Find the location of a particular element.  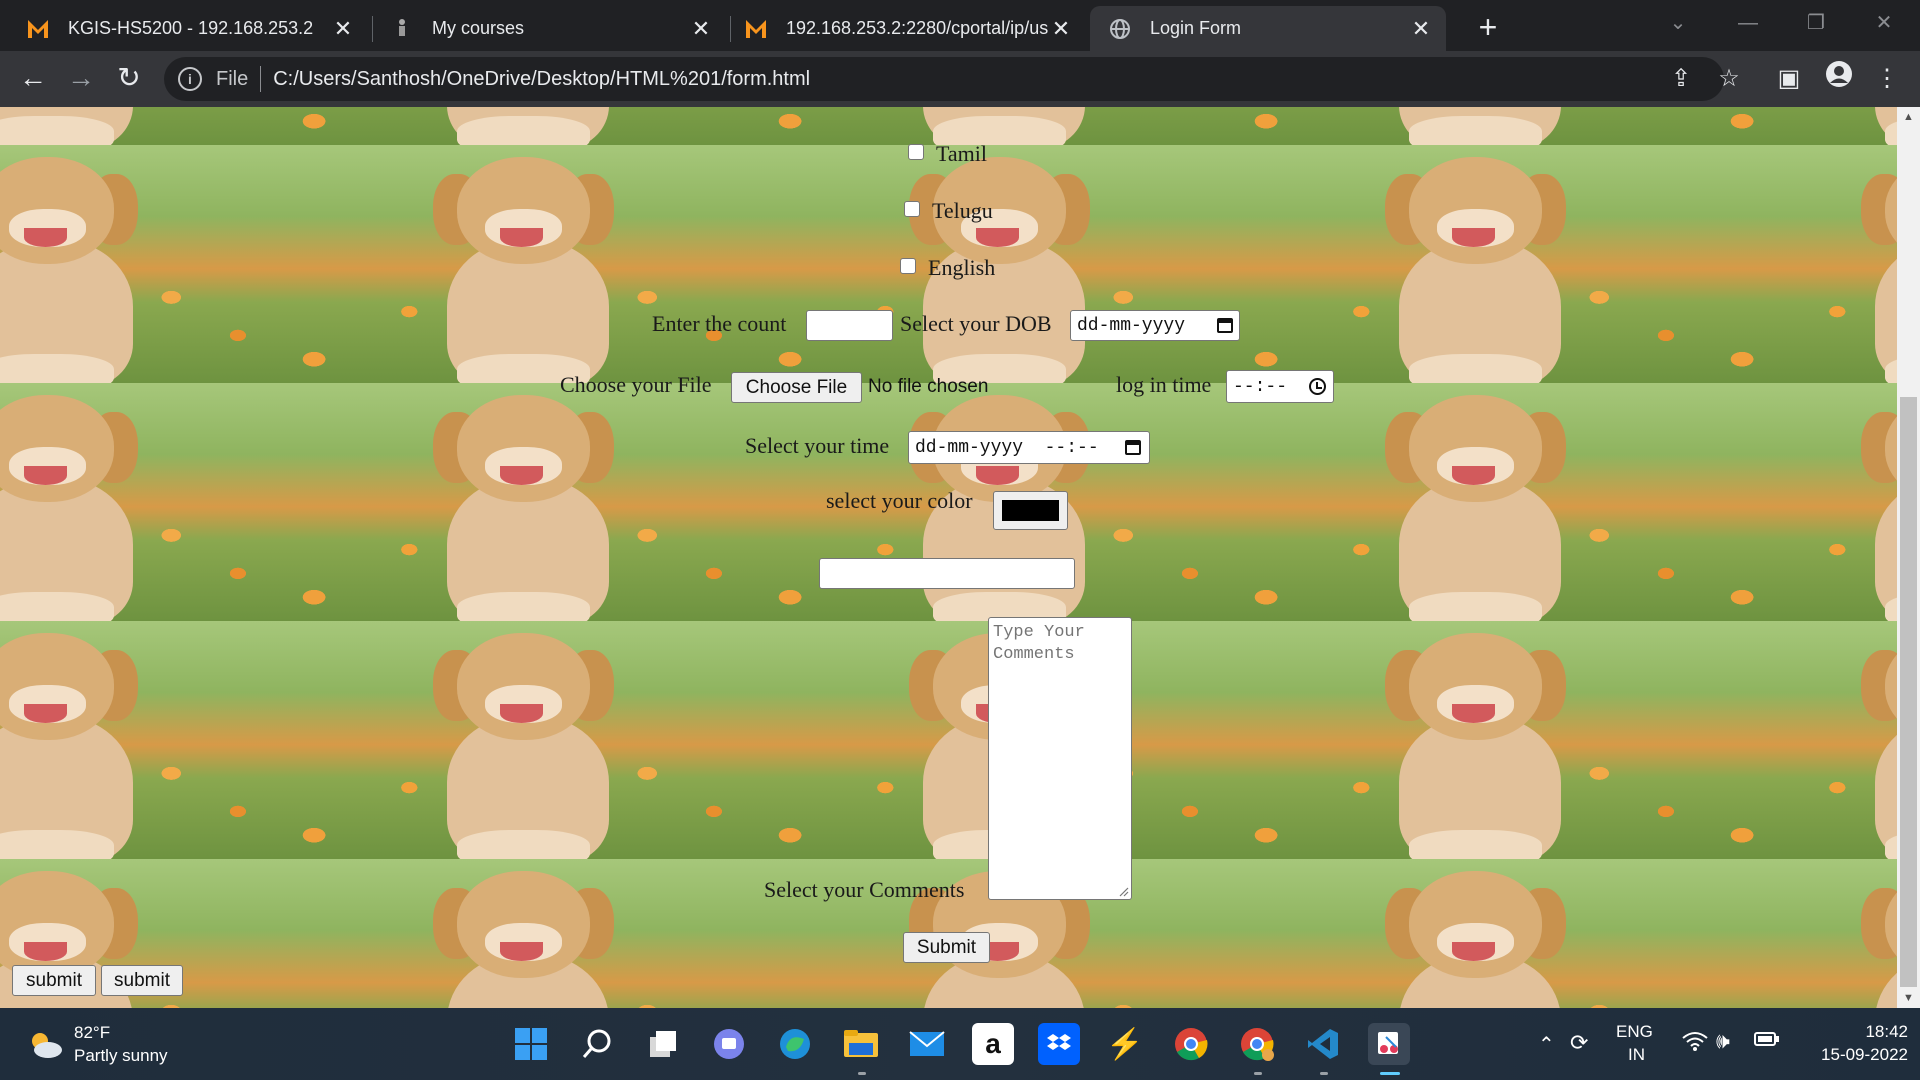

file-status: No file chosen is located at coordinates (928, 386).